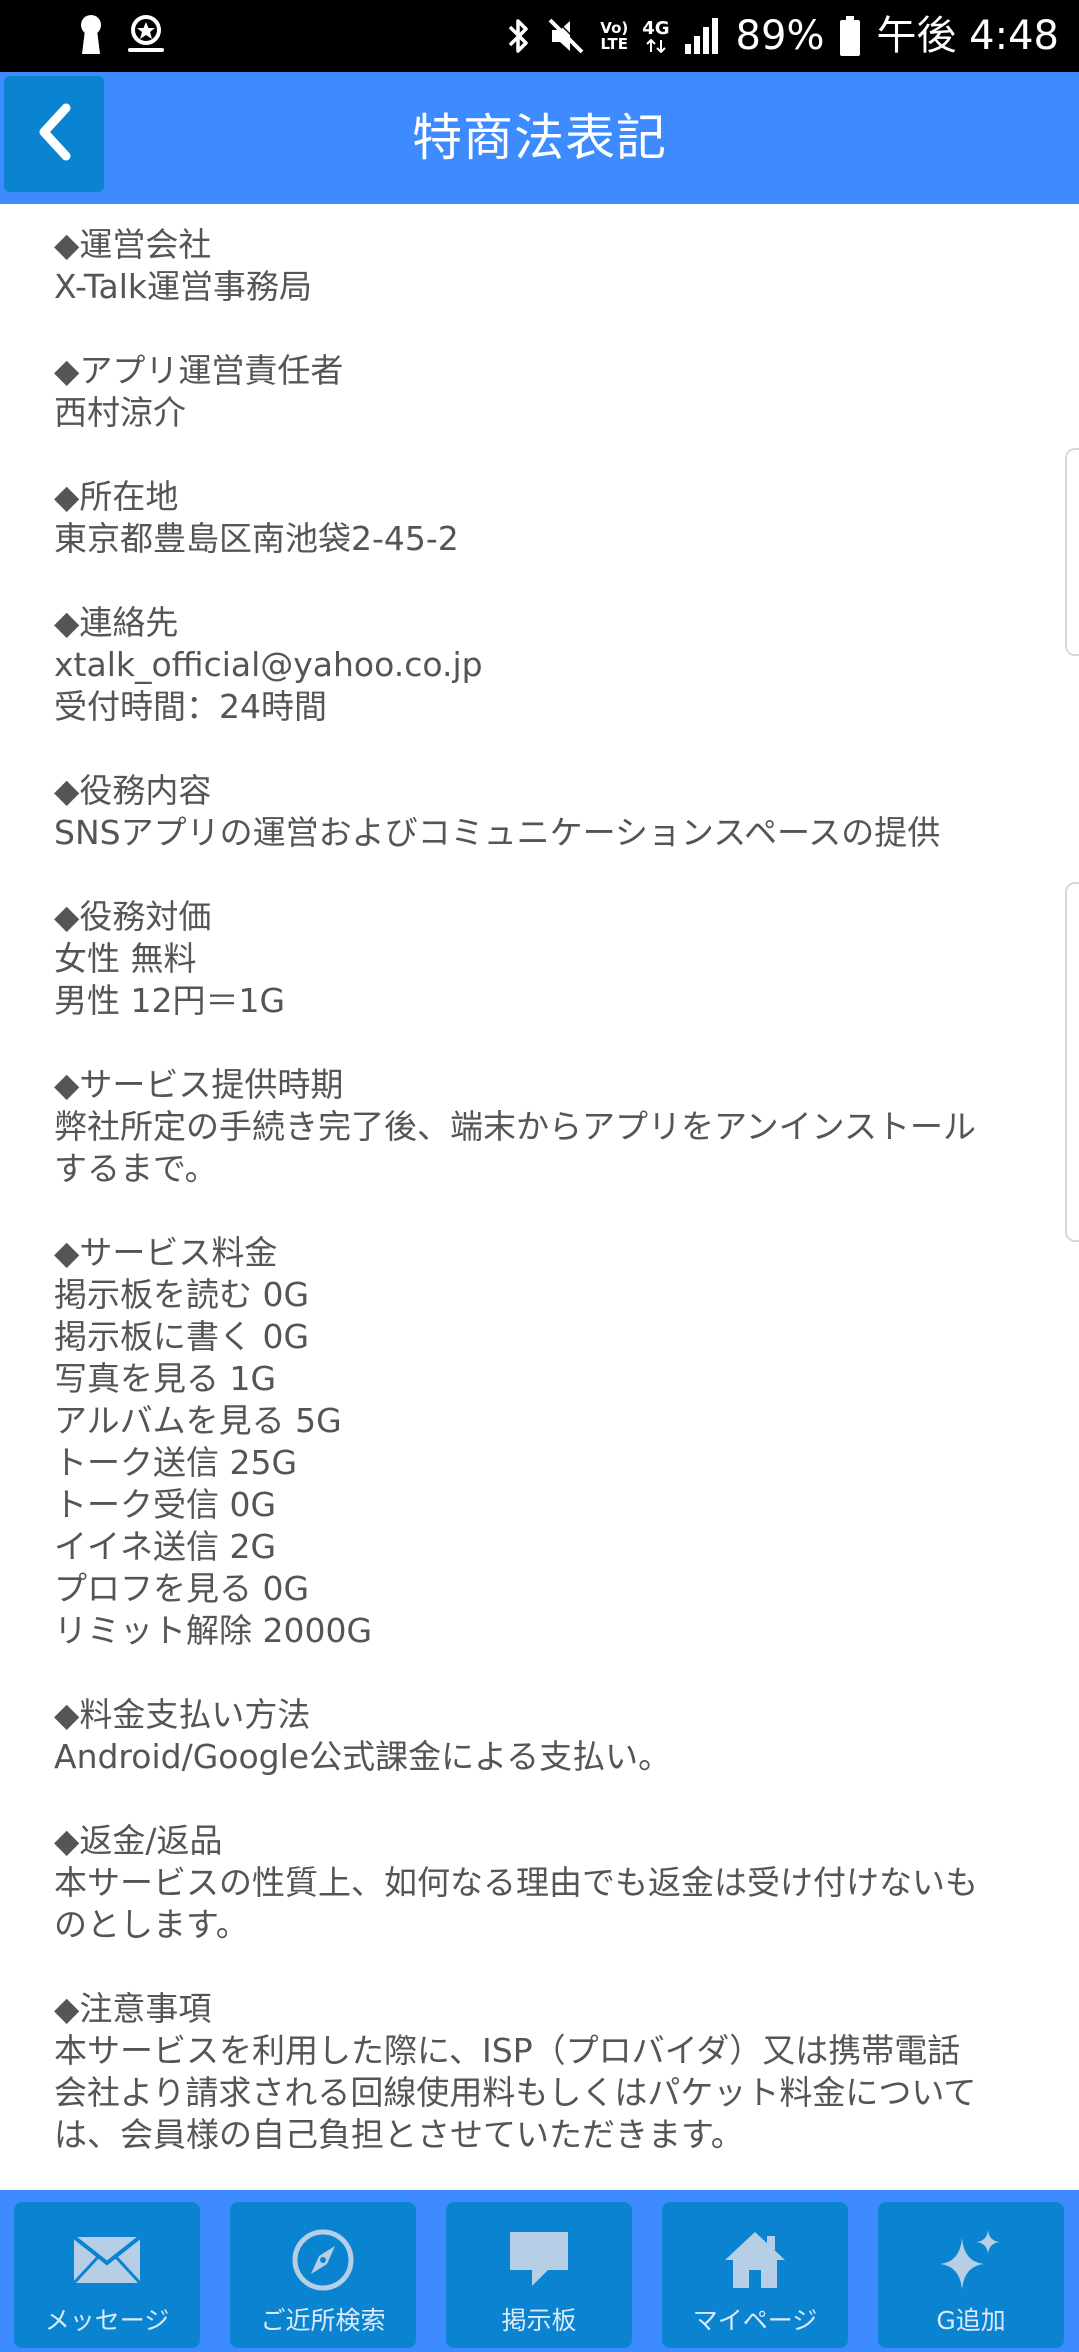  Describe the element at coordinates (971, 2320) in the screenshot. I see `nav-label: G追加` at that location.